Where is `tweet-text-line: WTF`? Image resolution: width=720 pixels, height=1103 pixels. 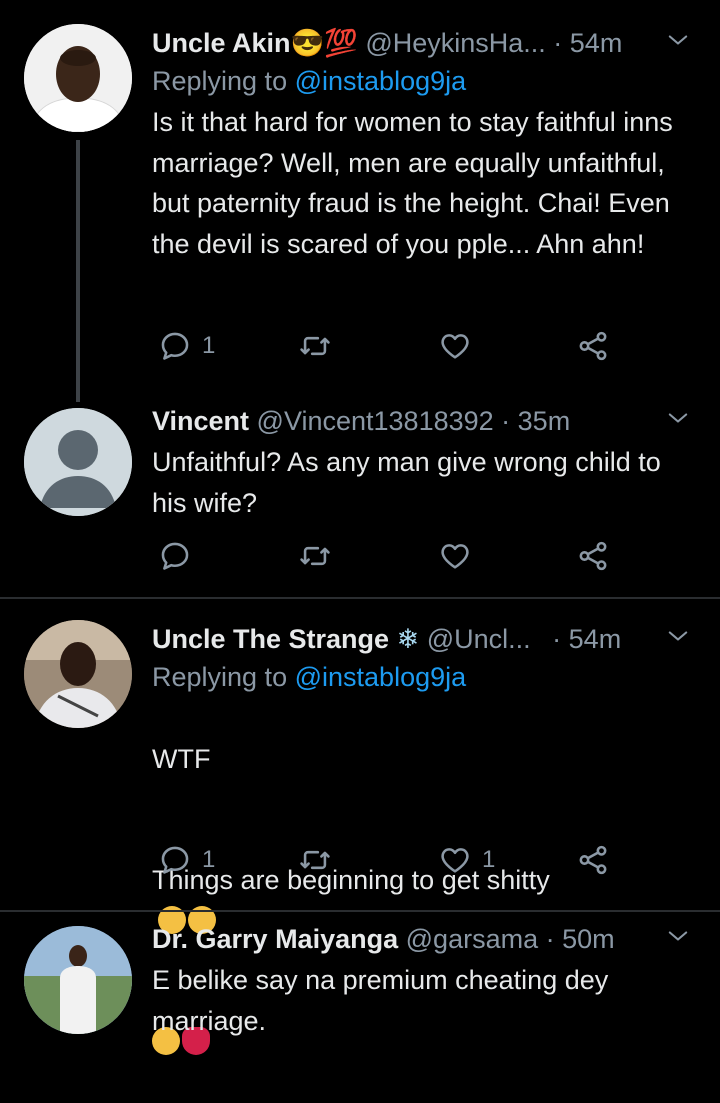
tweet-text-line: WTF is located at coordinates (181, 758).